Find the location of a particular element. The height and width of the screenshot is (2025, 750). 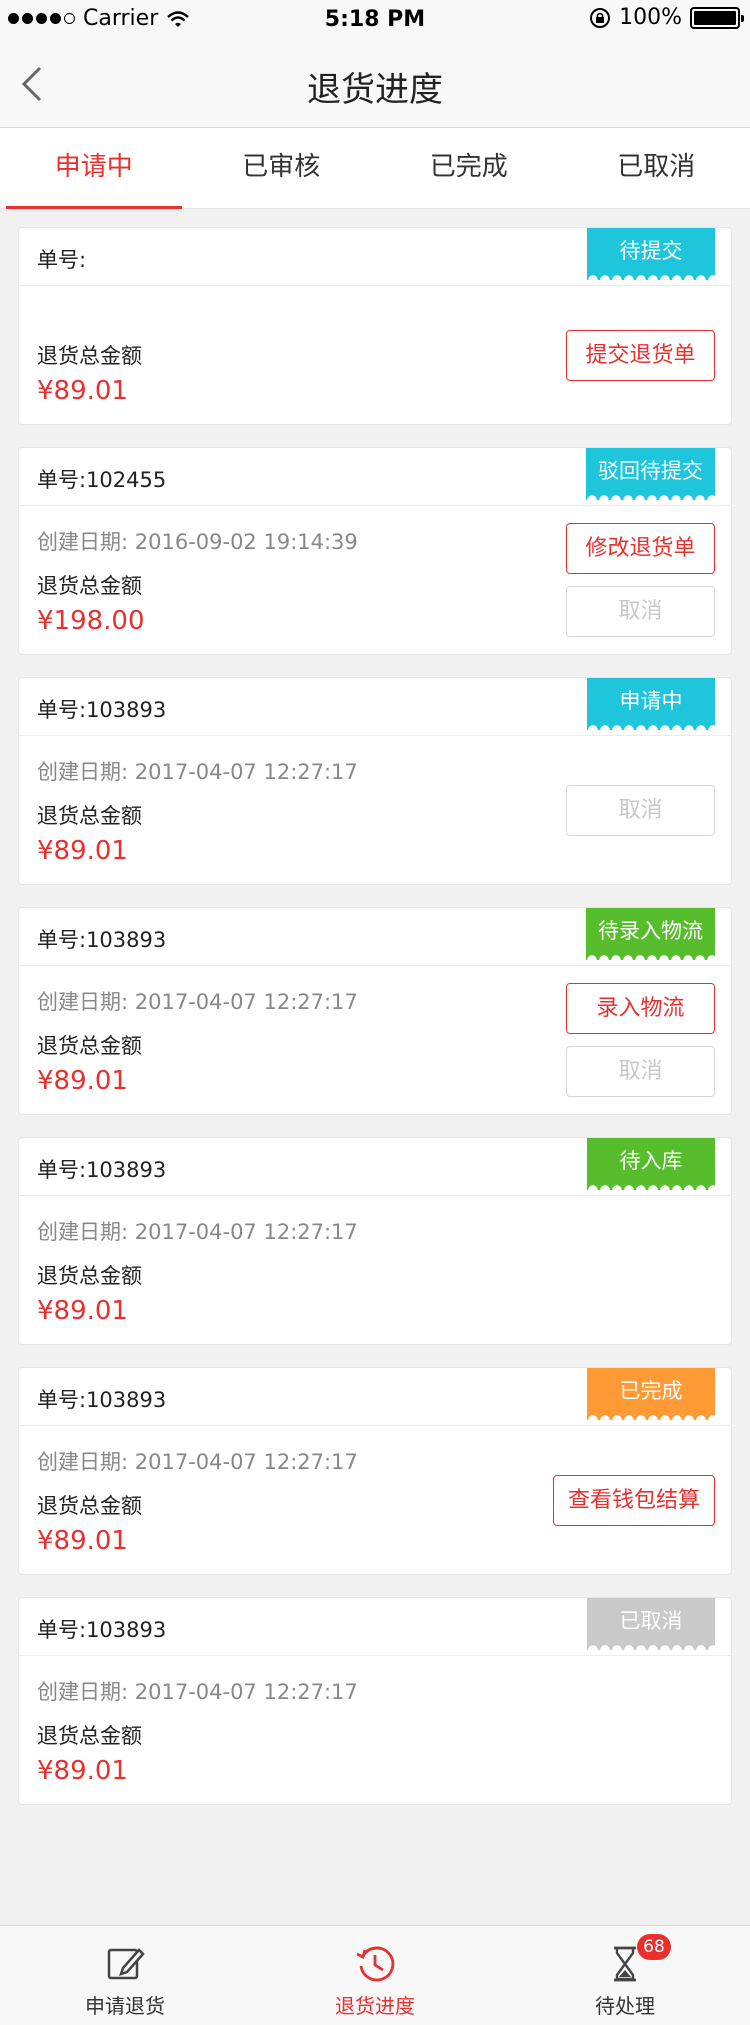

hourglass-icon is located at coordinates (625, 1964).